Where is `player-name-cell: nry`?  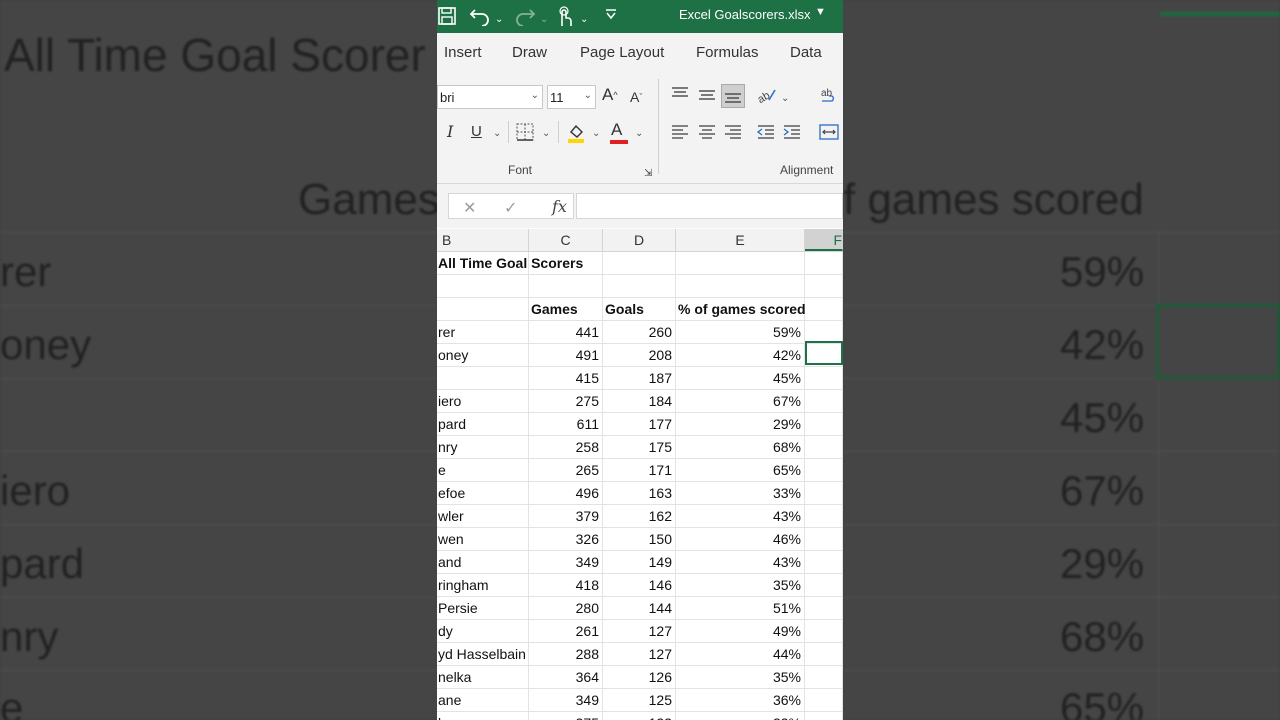
player-name-cell: nry is located at coordinates (483, 447).